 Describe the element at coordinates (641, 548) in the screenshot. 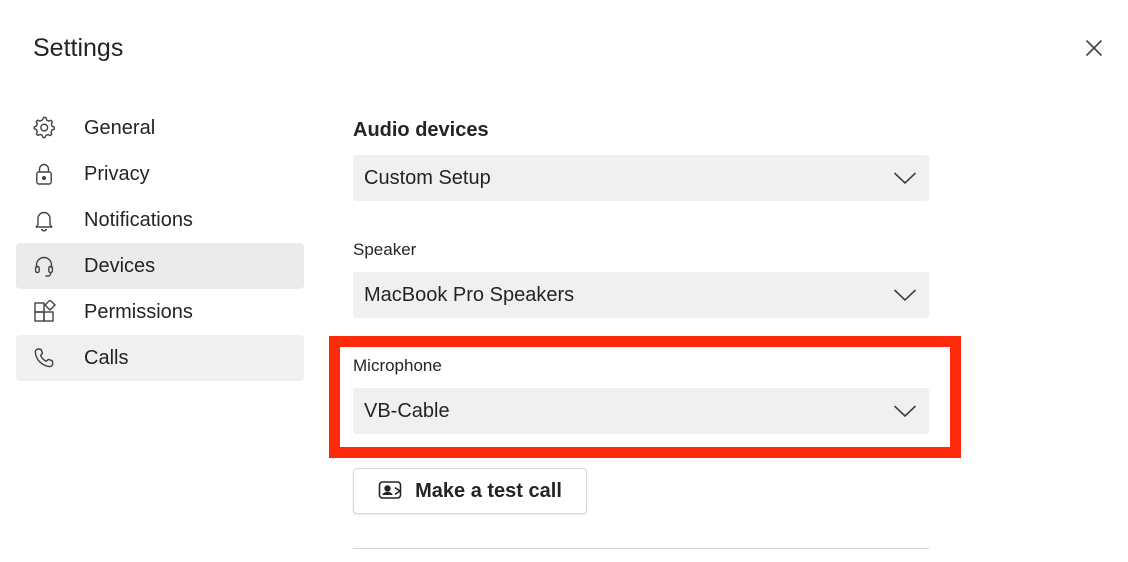

I see `divider` at that location.